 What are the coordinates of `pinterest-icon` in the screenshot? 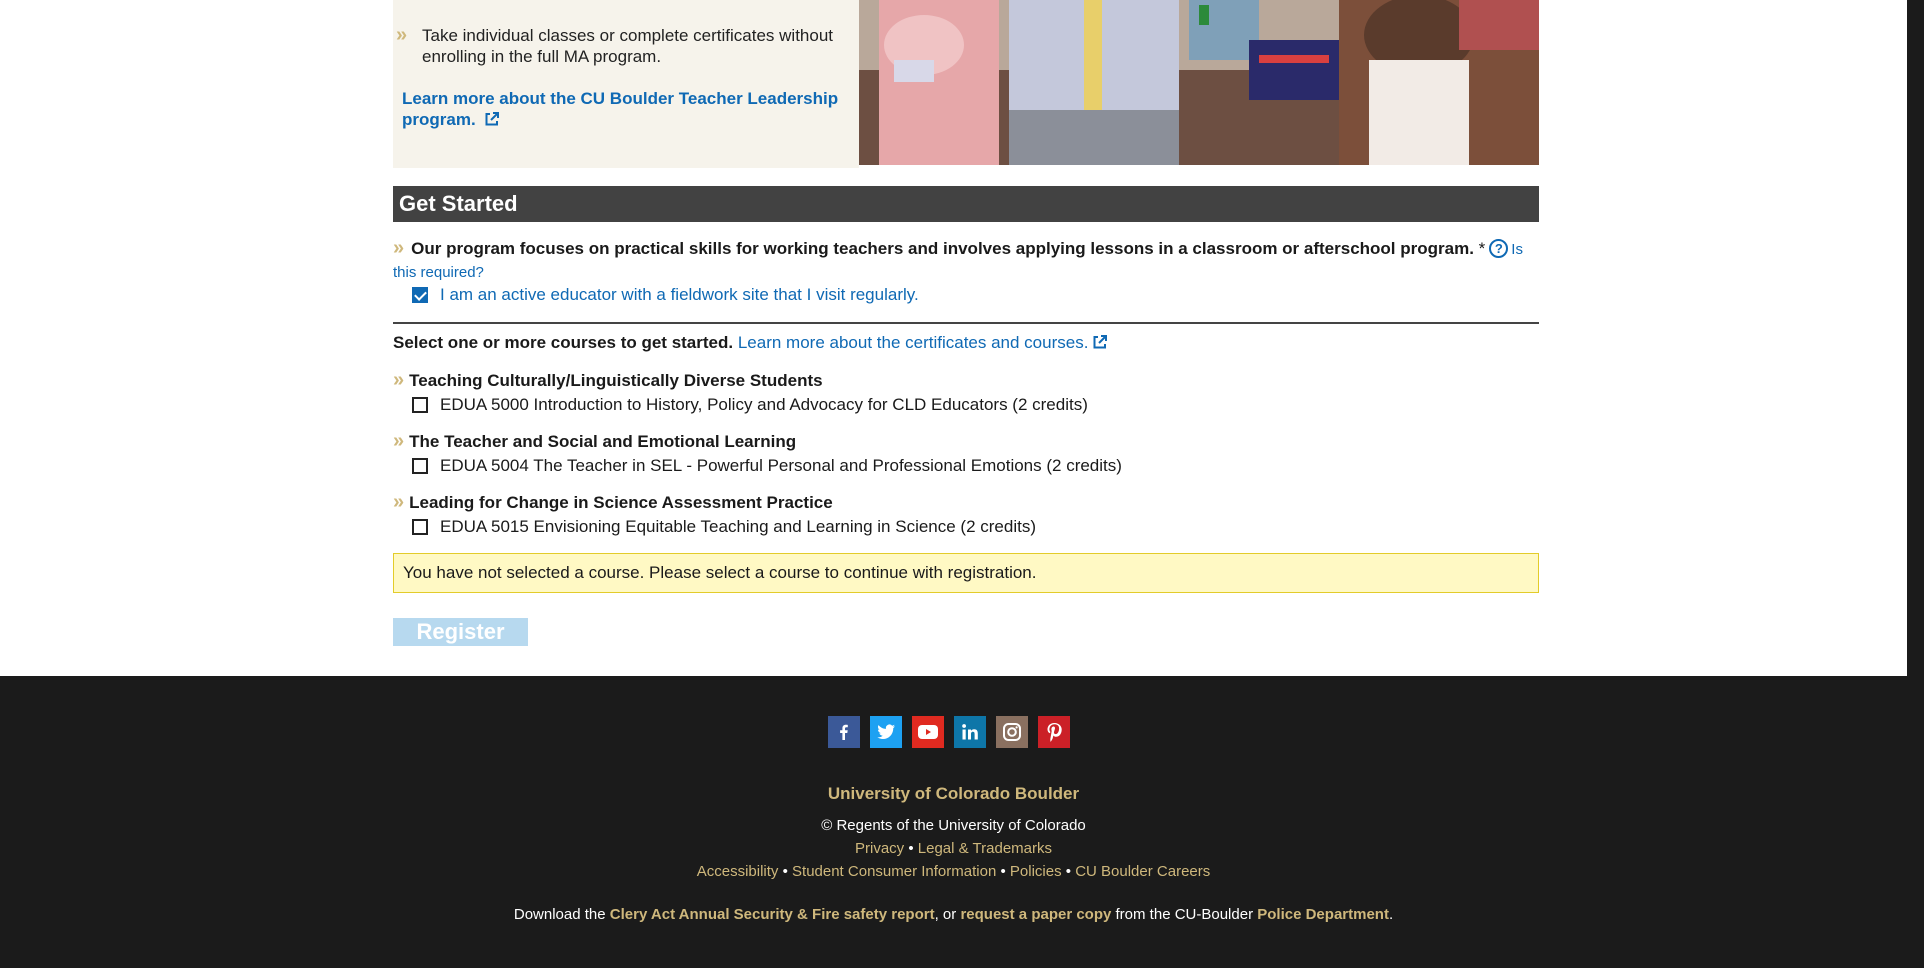 It's located at (1054, 732).